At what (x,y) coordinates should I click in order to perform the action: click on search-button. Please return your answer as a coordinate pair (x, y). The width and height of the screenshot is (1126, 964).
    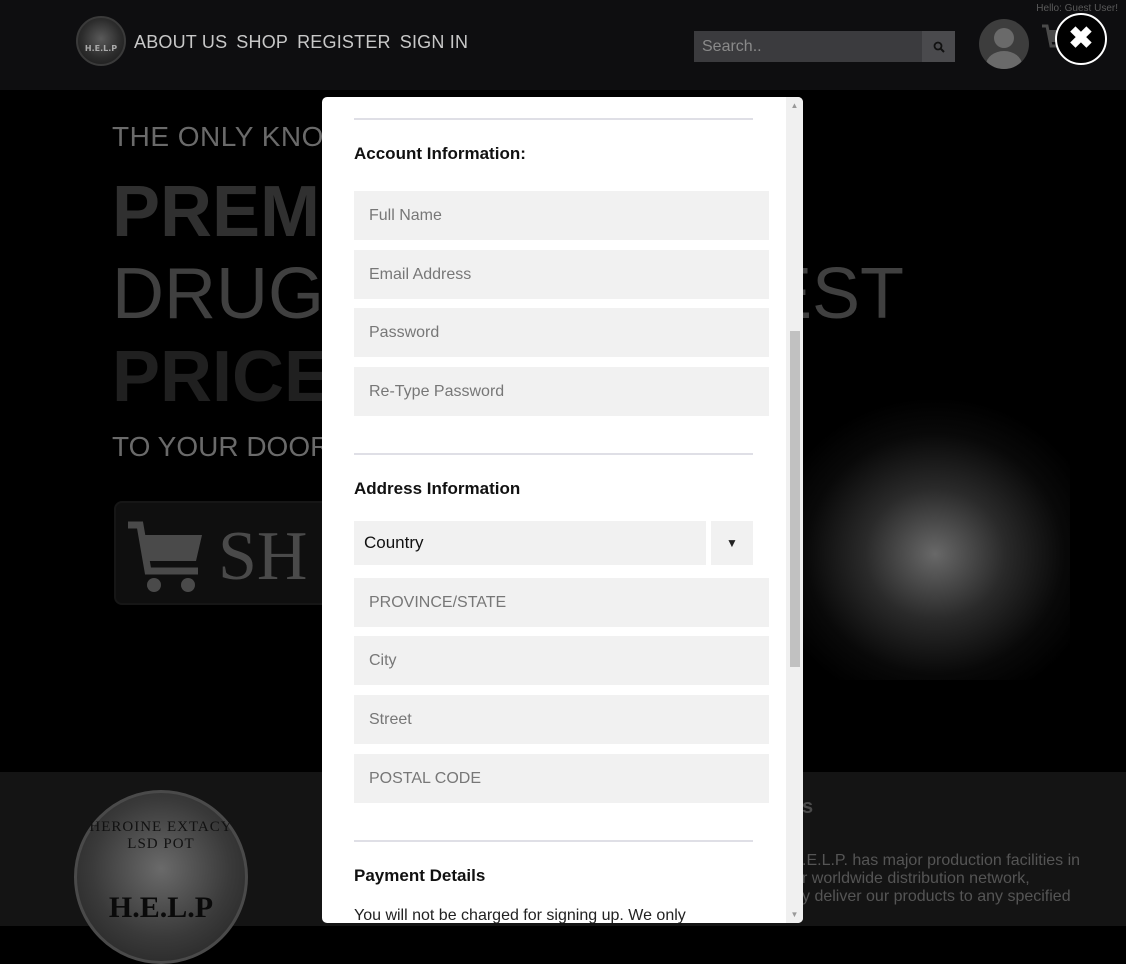
    Looking at the image, I should click on (938, 46).